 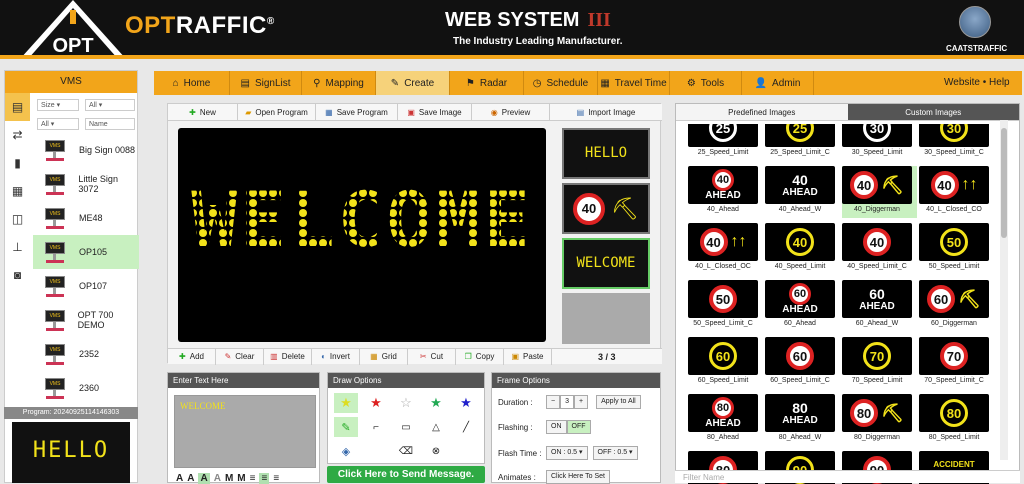 I want to click on clear-button: ✎ Clear, so click(x=240, y=356).